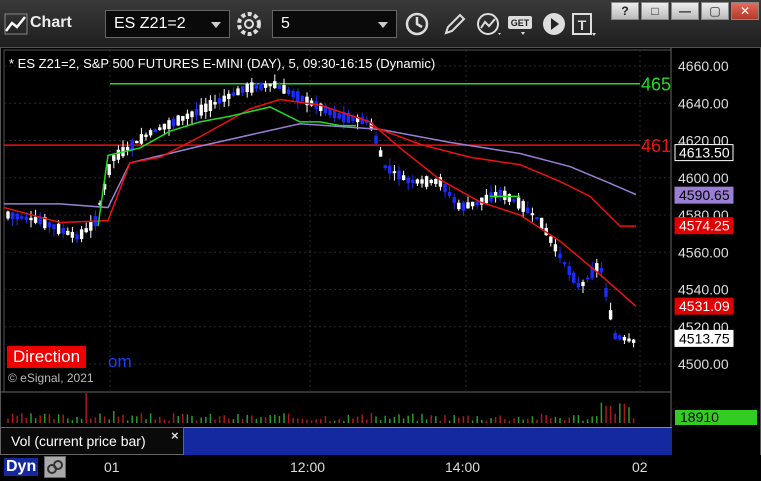  What do you see at coordinates (582, 25) in the screenshot?
I see `svg-text: T` at bounding box center [582, 25].